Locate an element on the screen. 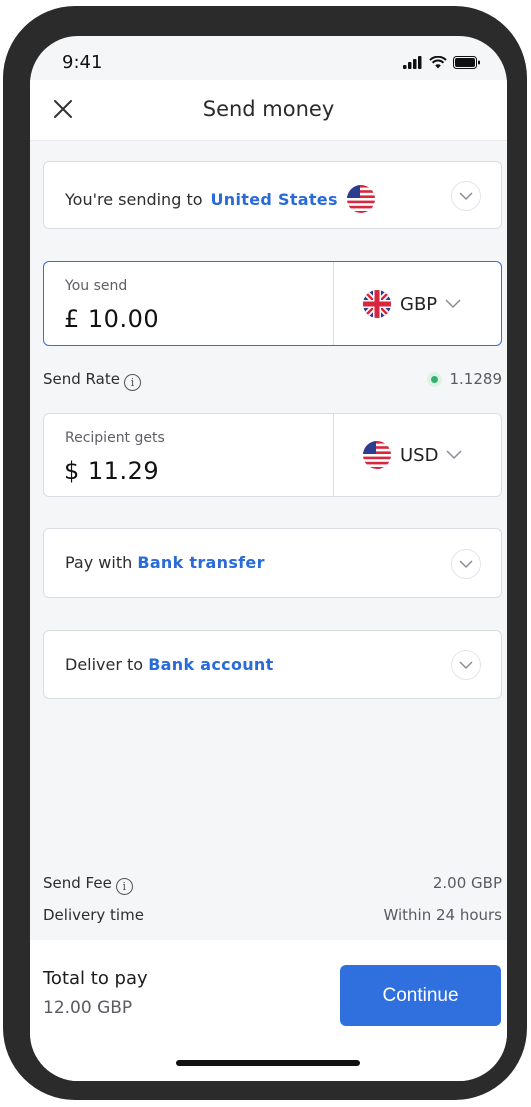  send-rate-label-text: Send Rate is located at coordinates (81, 379).